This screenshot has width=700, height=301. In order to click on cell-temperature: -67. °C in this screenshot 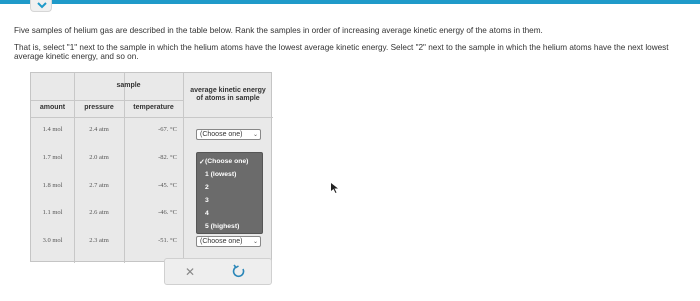, I will do `click(167, 129)`.